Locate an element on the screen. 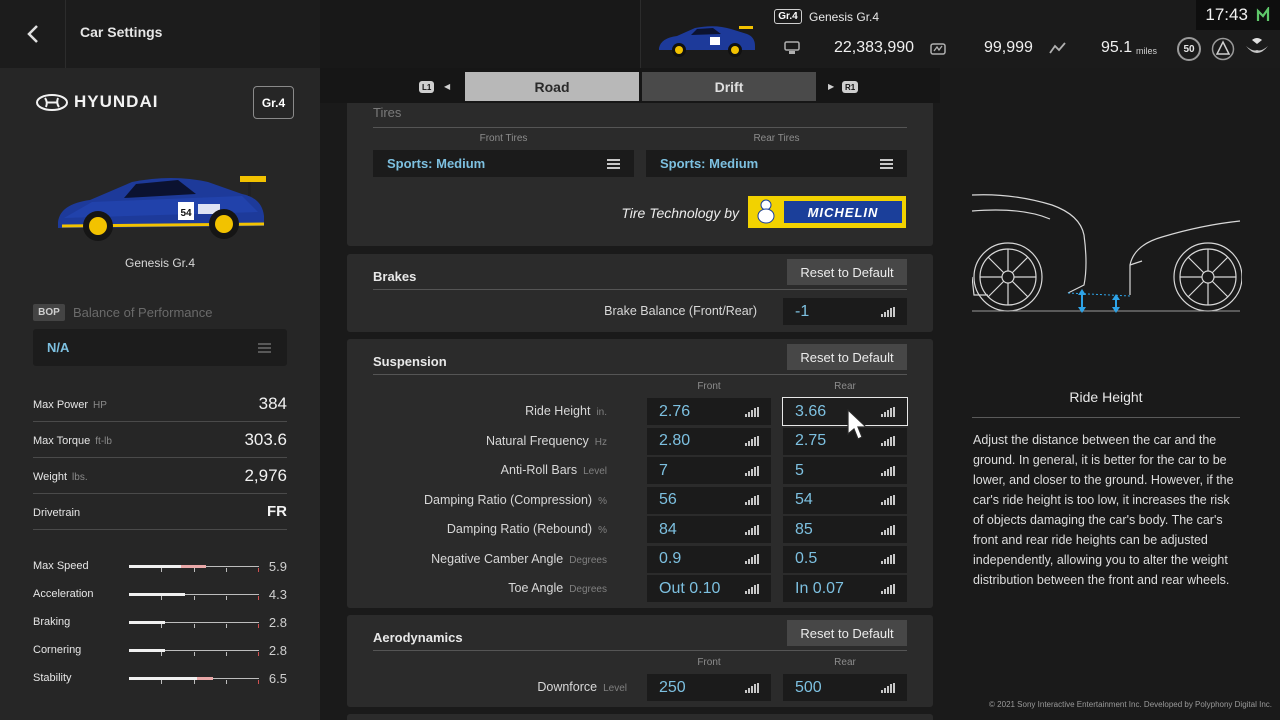  param-front-field: 84 is located at coordinates (709, 529).